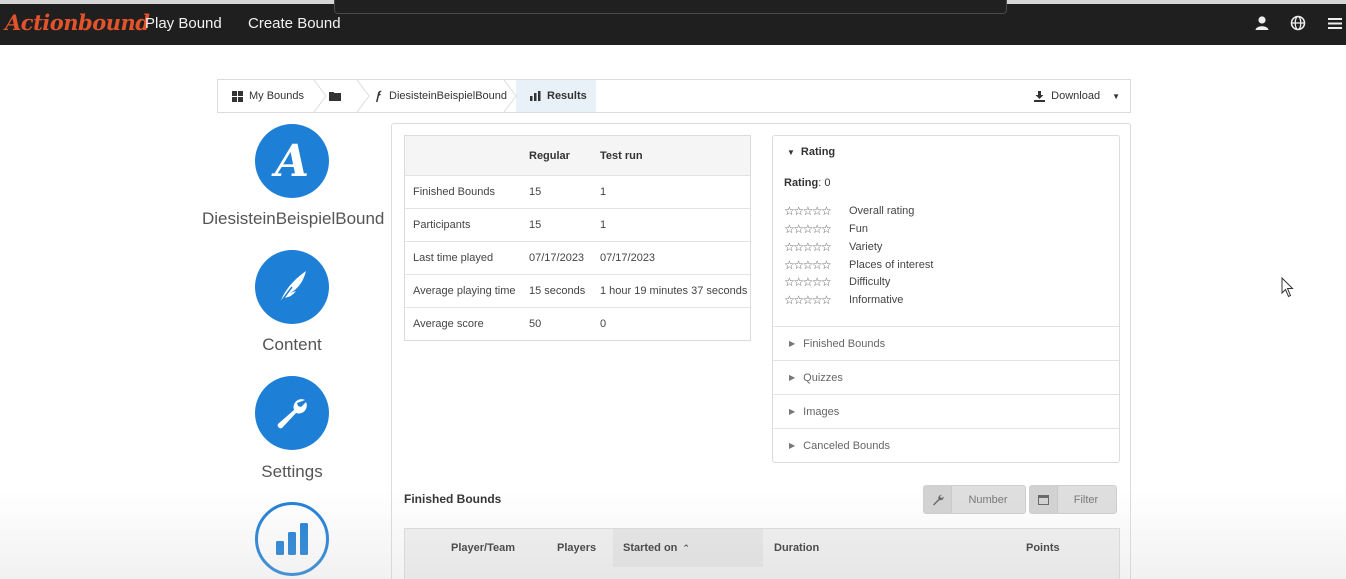 The height and width of the screenshot is (579, 1346). I want to click on accordion-canceled-bounds: ▶ Canceled Bounds, so click(946, 445).